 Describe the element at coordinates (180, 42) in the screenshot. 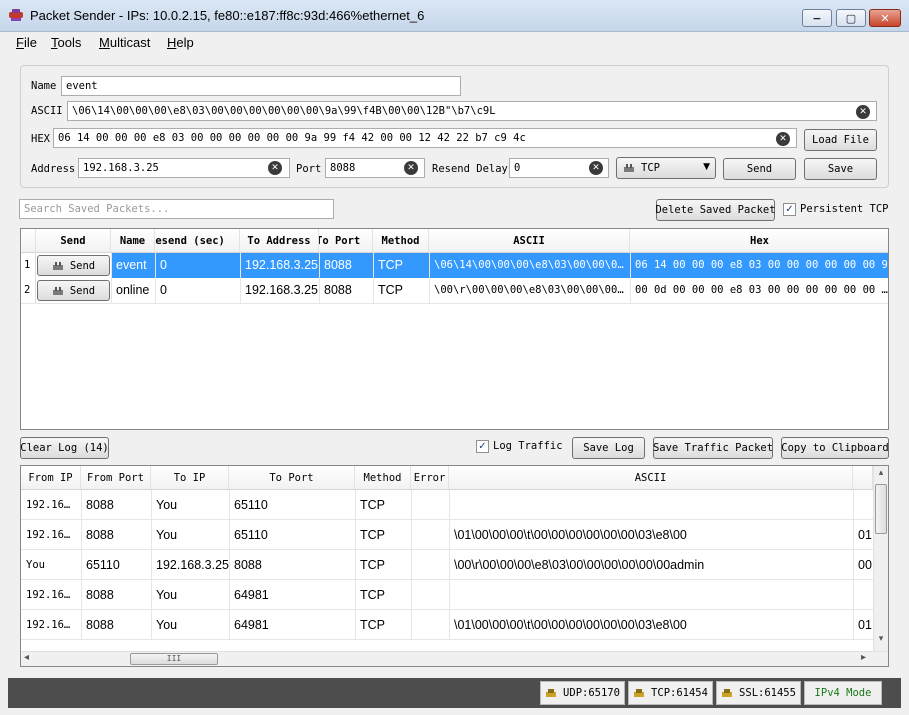

I see `menu-help: Help` at that location.